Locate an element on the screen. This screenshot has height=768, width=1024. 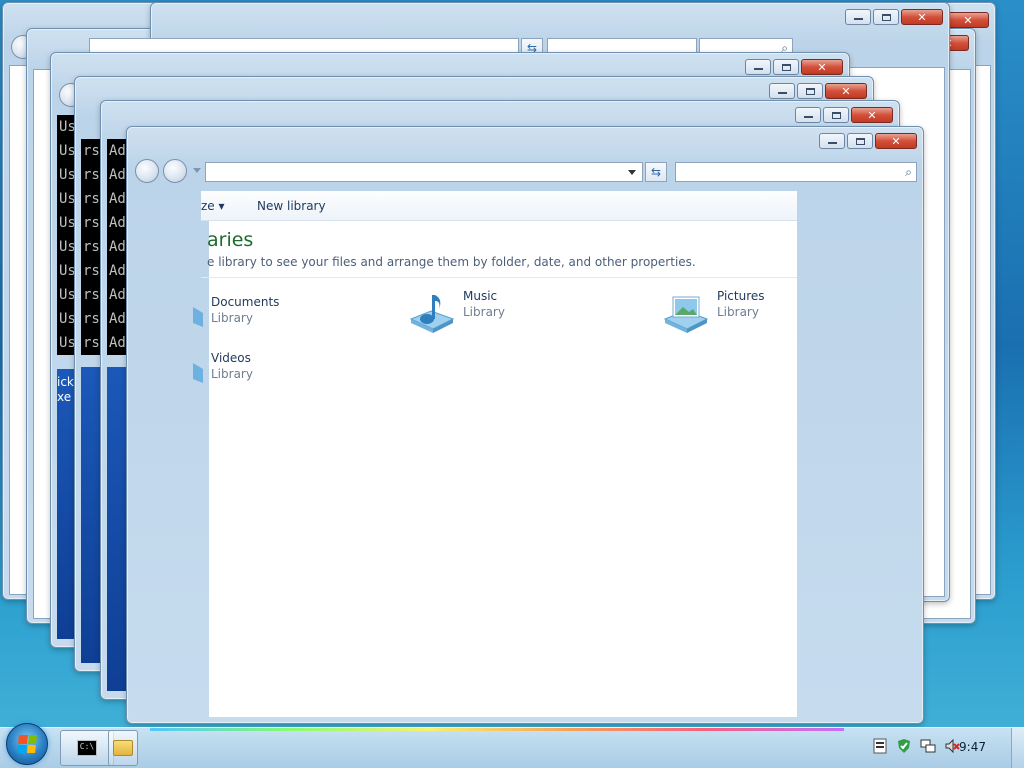
address-bar is located at coordinates (424, 172).